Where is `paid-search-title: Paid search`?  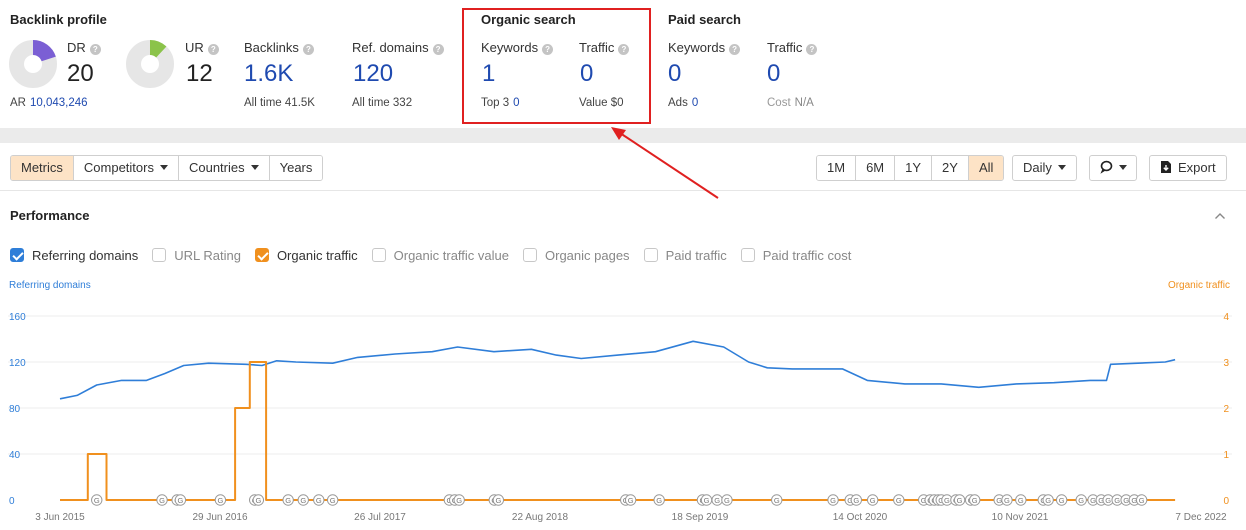 paid-search-title: Paid search is located at coordinates (704, 19).